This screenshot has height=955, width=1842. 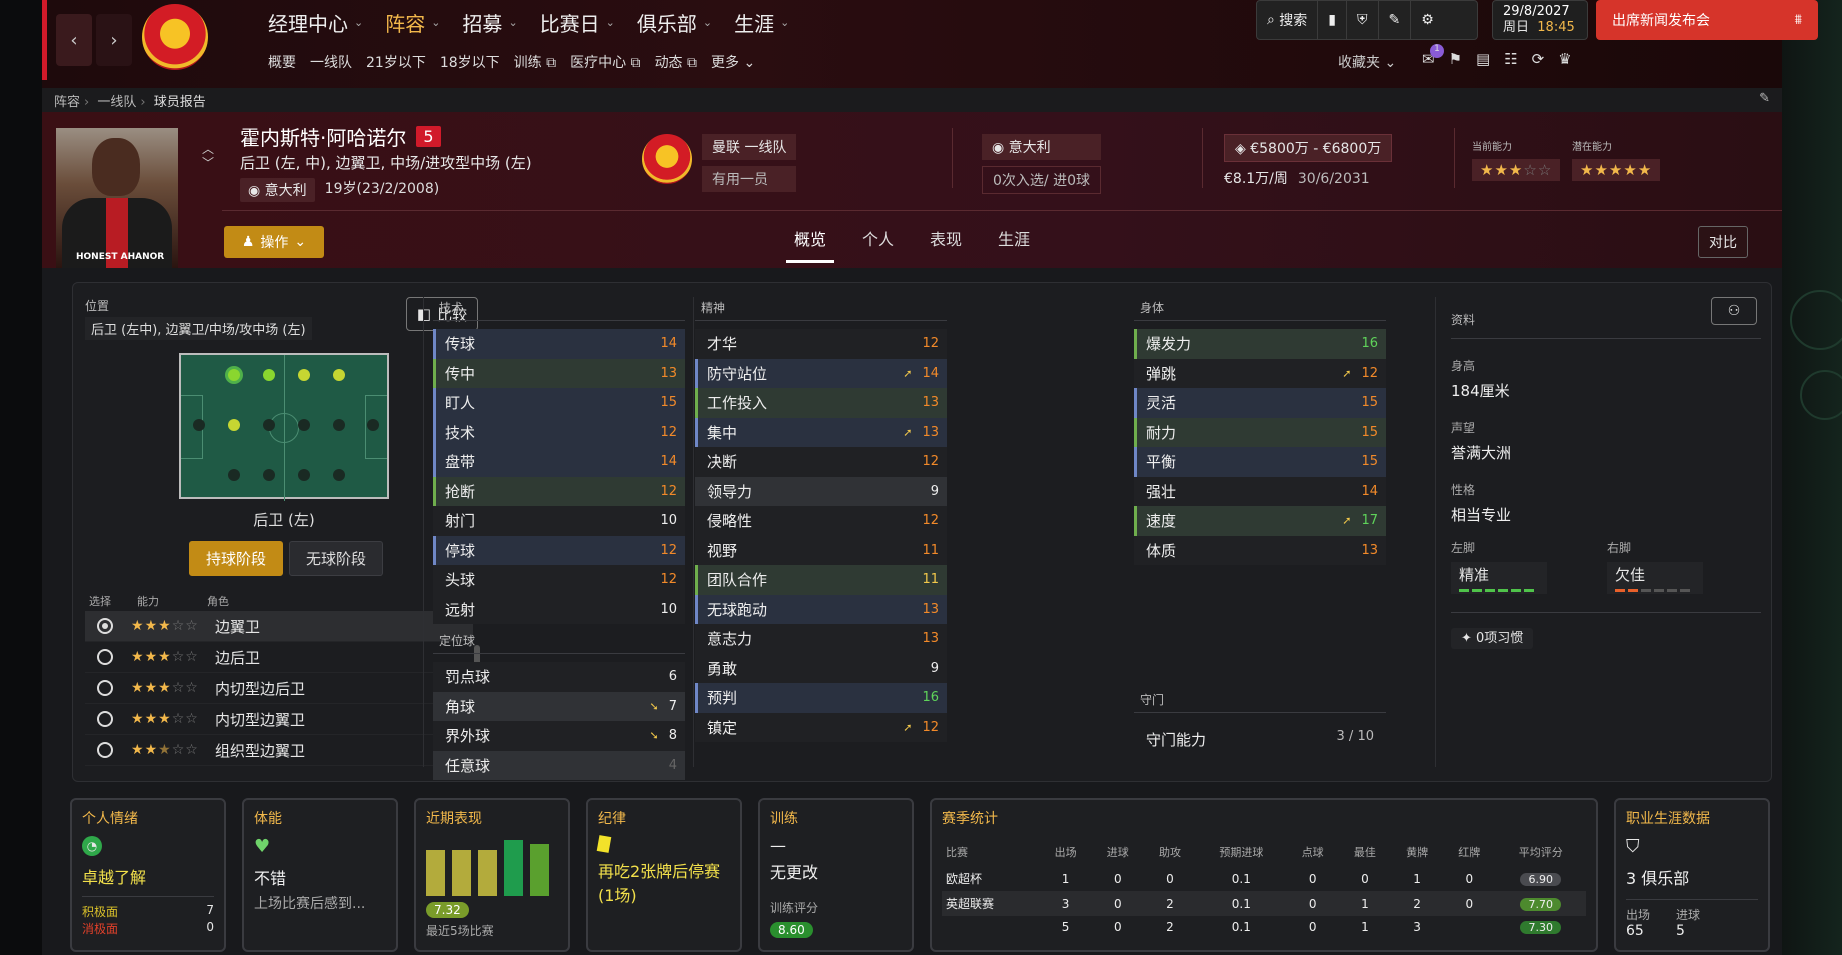 What do you see at coordinates (116, 102) in the screenshot?
I see `breadcrumb-first-team: 一线队` at bounding box center [116, 102].